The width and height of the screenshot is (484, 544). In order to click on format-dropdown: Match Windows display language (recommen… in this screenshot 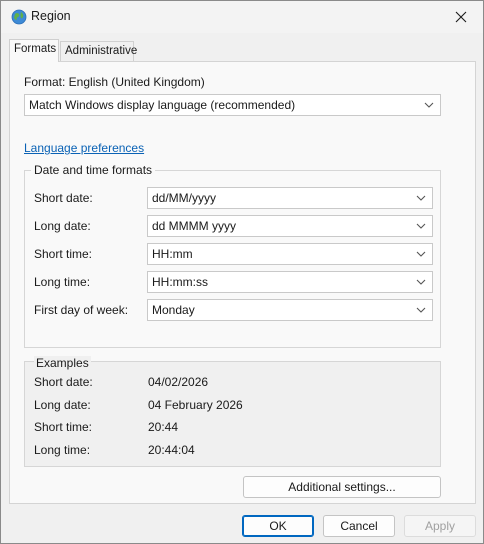, I will do `click(232, 105)`.